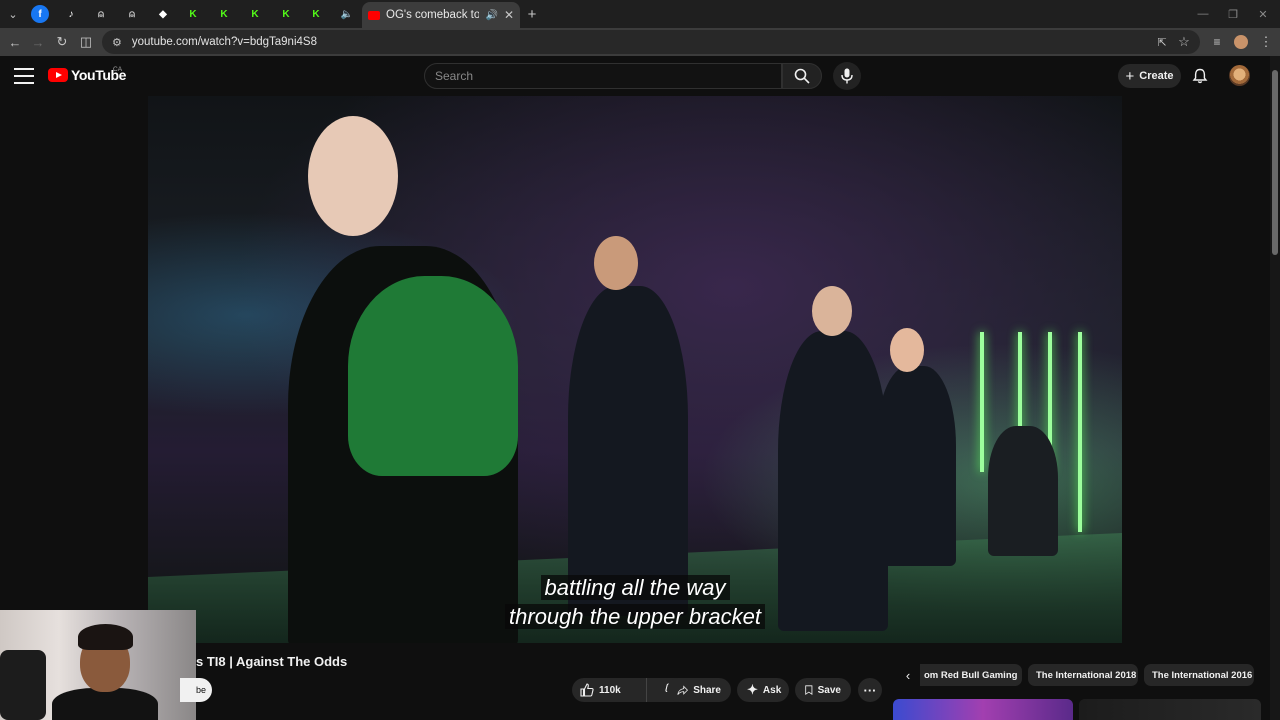 Image resolution: width=1280 pixels, height=720 pixels. What do you see at coordinates (374, 15) in the screenshot?
I see `youtube-favicon-icon` at bounding box center [374, 15].